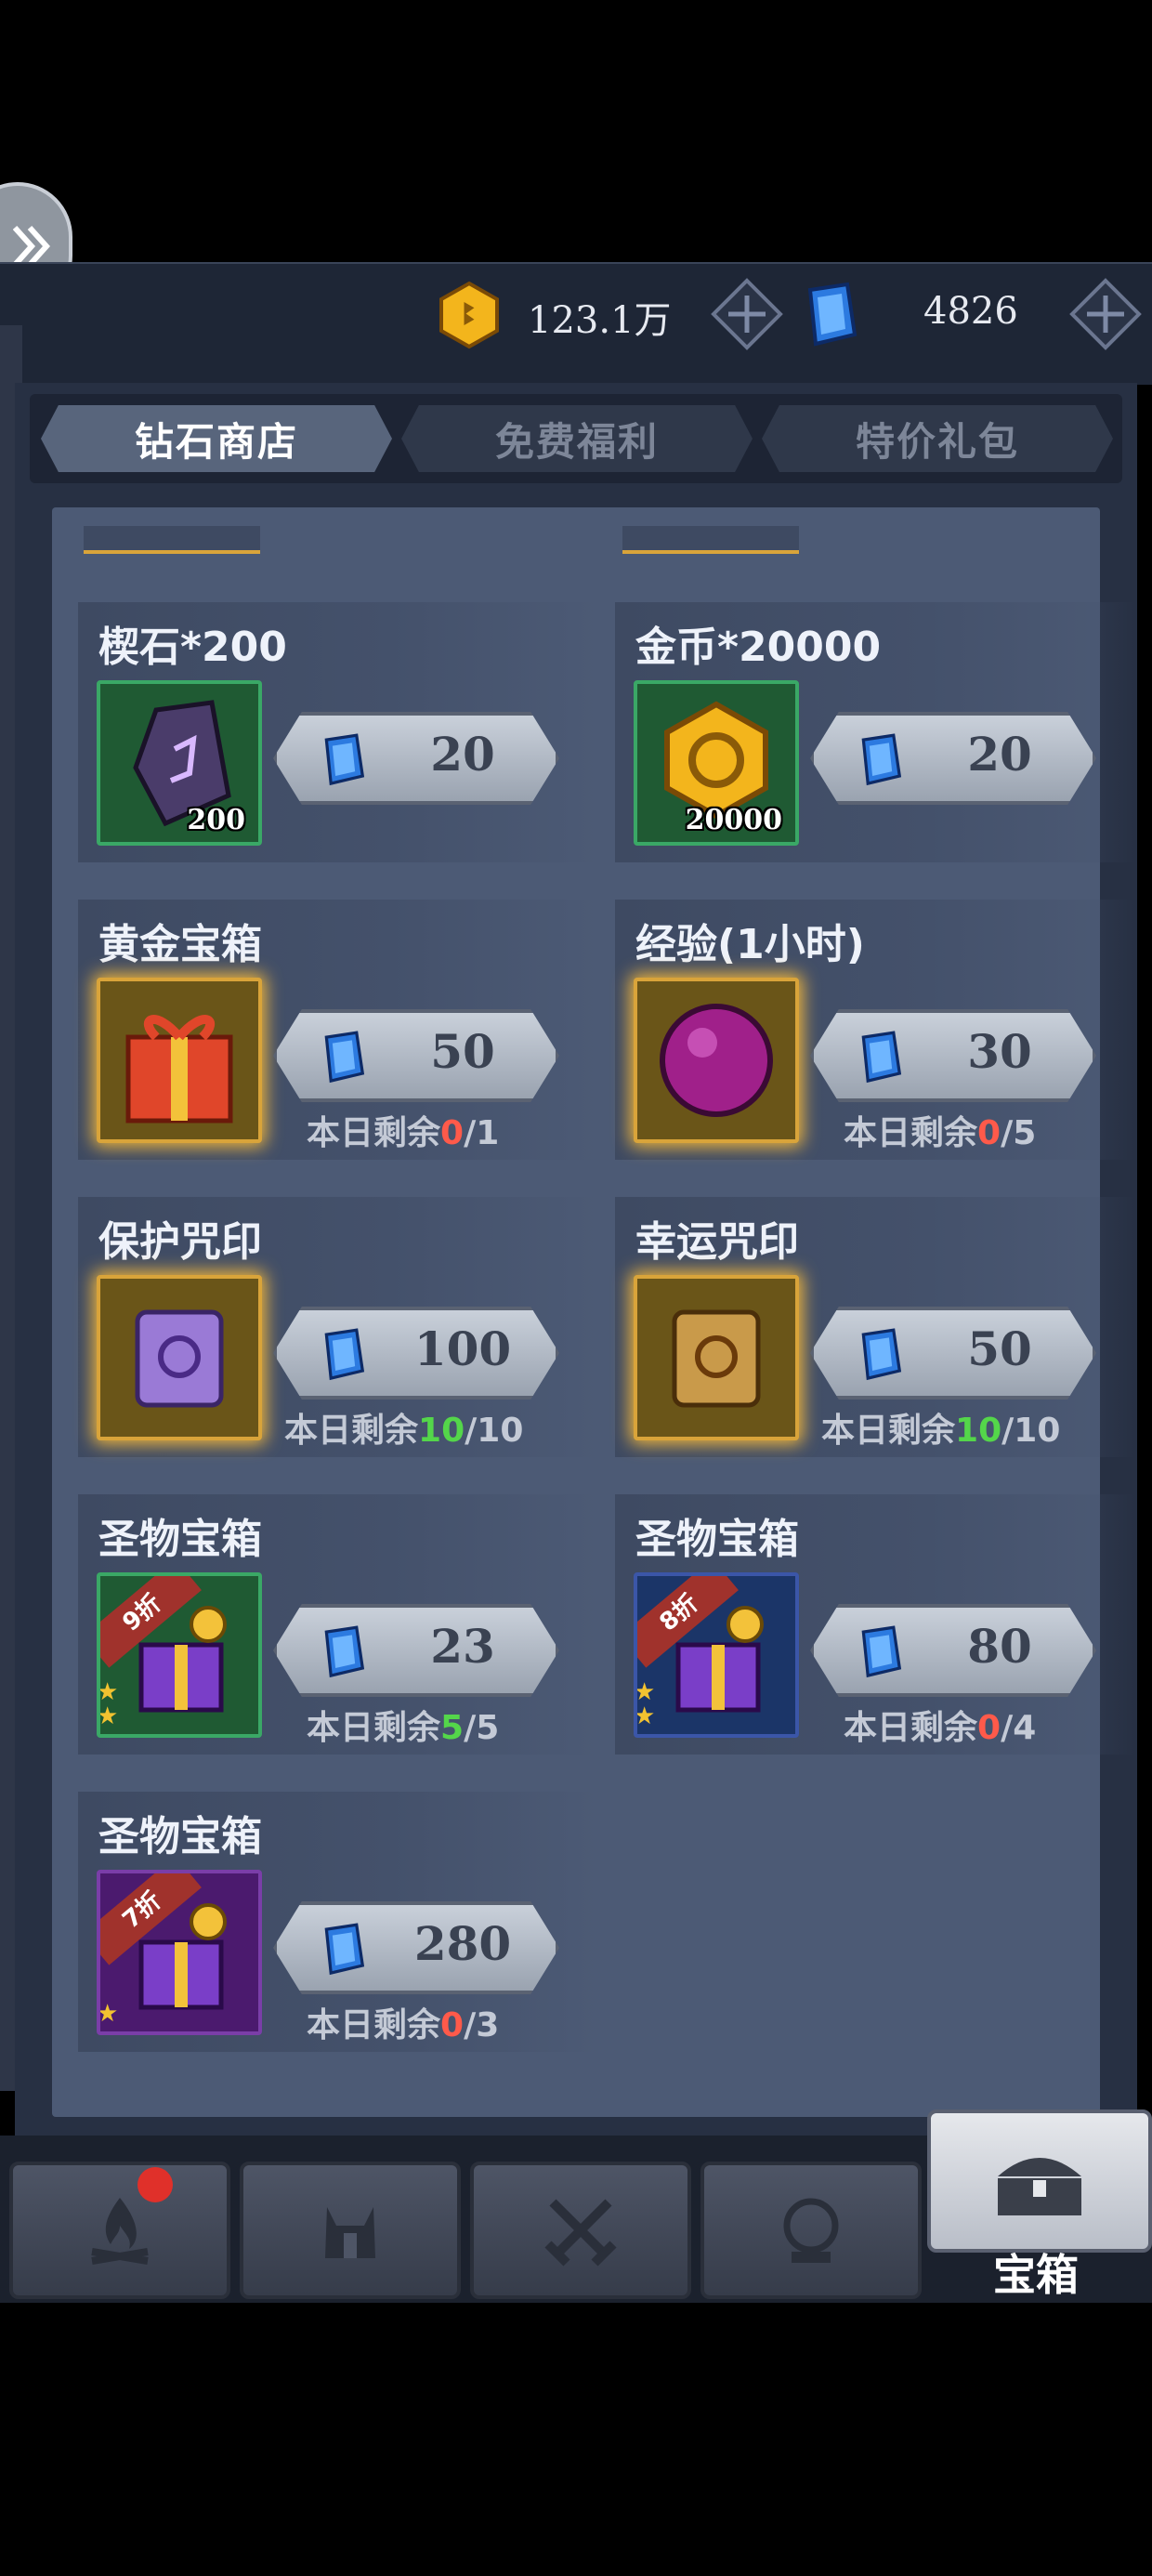  I want to click on nav-chest-button, so click(1039, 2181).